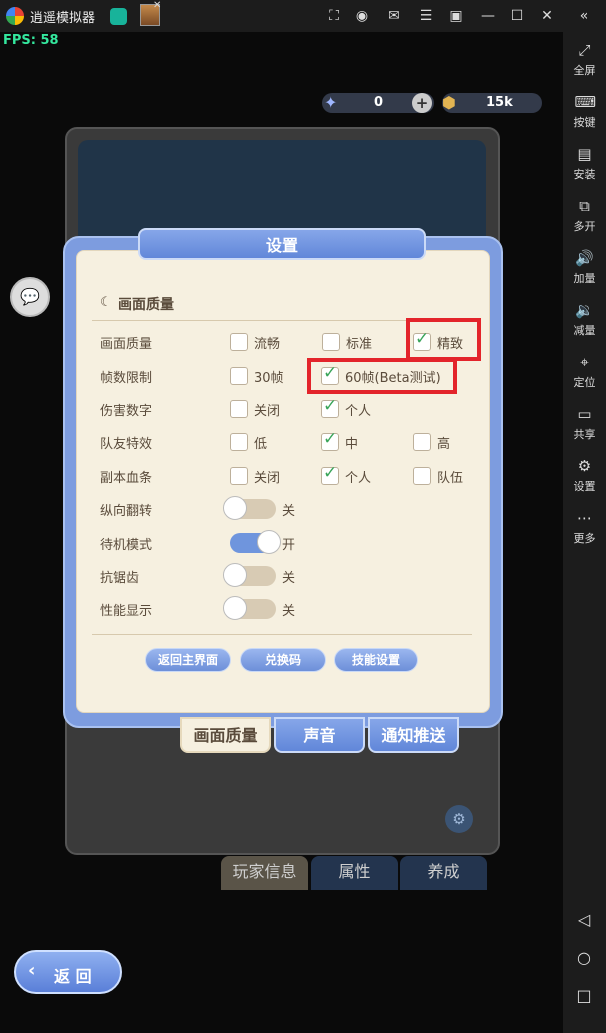 The height and width of the screenshot is (1033, 606). What do you see at coordinates (249, 608) in the screenshot?
I see `perf-toggle` at bounding box center [249, 608].